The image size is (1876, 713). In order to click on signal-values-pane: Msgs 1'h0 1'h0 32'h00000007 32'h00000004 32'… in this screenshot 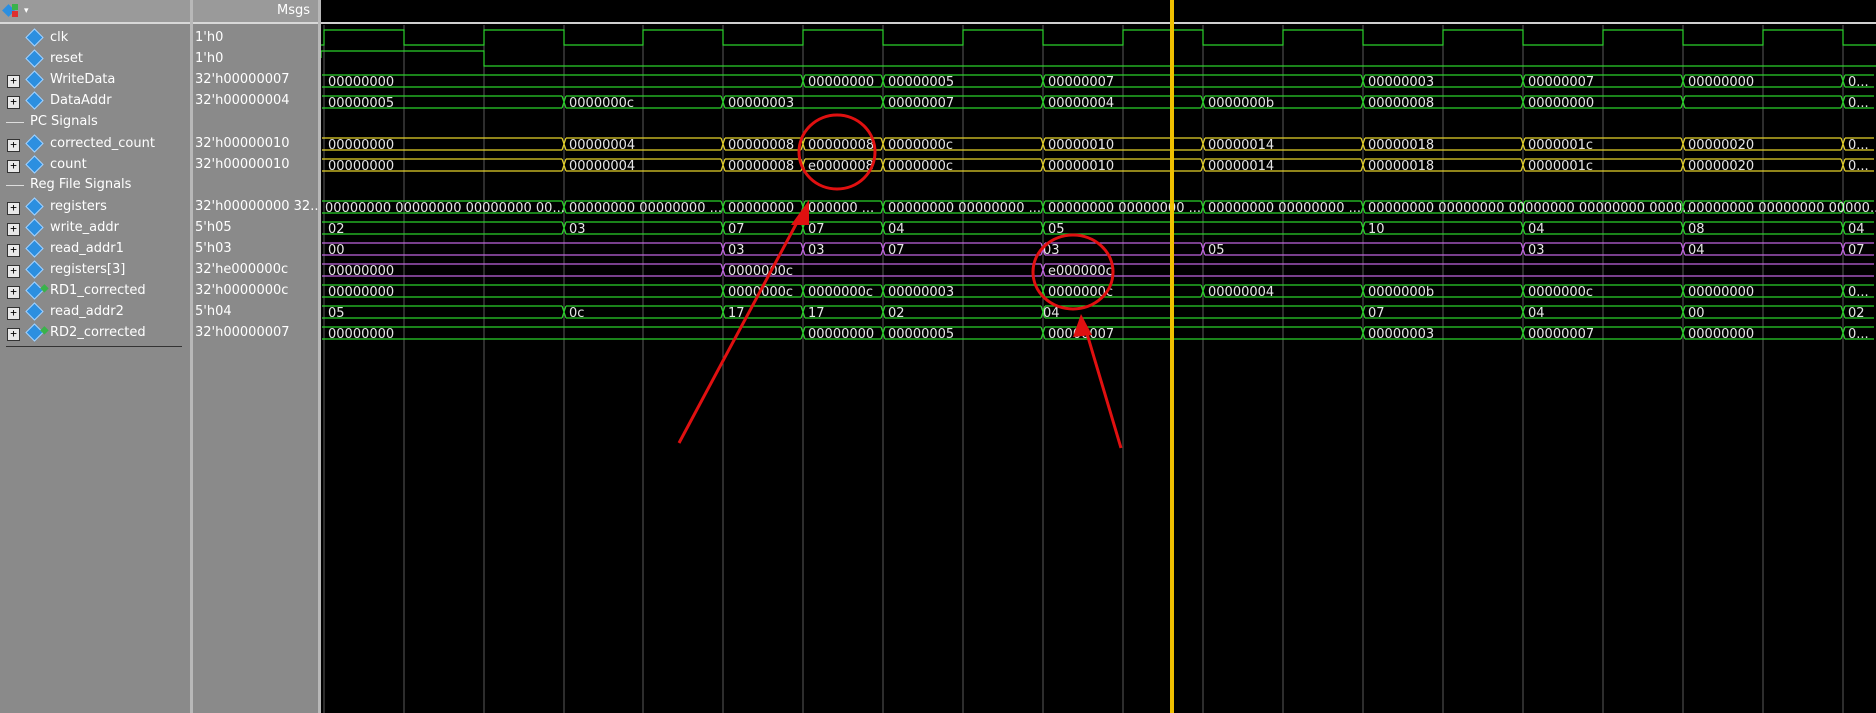, I will do `click(258, 356)`.